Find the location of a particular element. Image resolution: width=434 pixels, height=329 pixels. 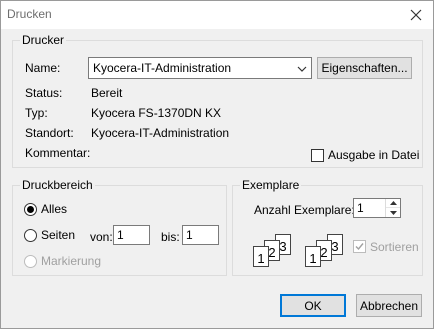

collate-checkbox is located at coordinates (359, 246).